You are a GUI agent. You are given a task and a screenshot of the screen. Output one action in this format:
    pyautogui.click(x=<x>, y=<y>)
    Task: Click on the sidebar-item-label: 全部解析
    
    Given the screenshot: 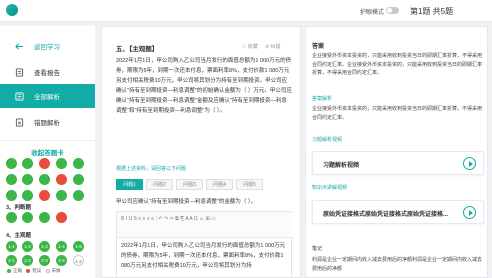 What is the action you would take?
    pyautogui.click(x=47, y=97)
    